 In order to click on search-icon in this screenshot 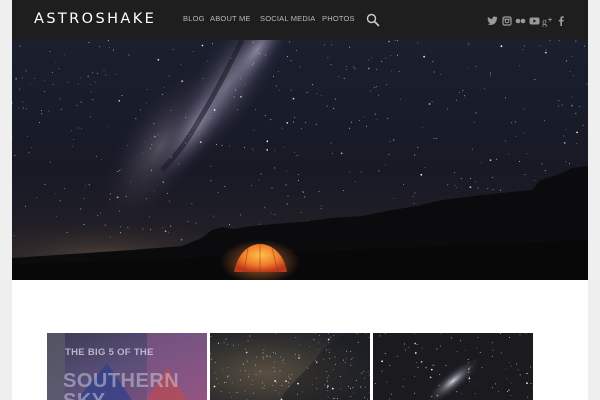, I will do `click(373, 20)`.